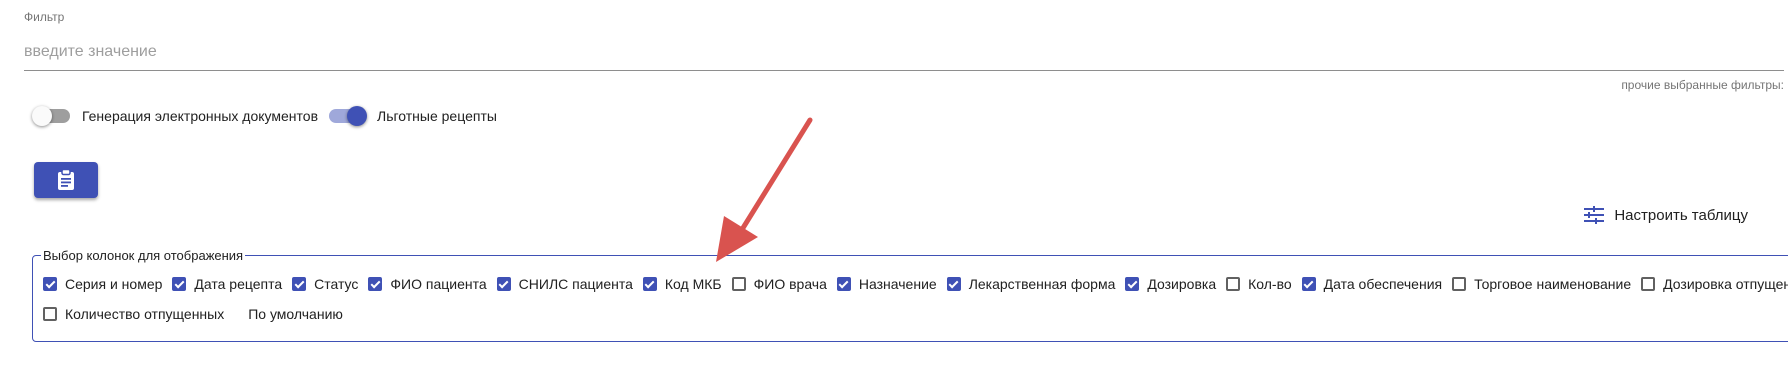 This screenshot has height=371, width=1788. What do you see at coordinates (897, 284) in the screenshot?
I see `column-option-label: Назначение` at bounding box center [897, 284].